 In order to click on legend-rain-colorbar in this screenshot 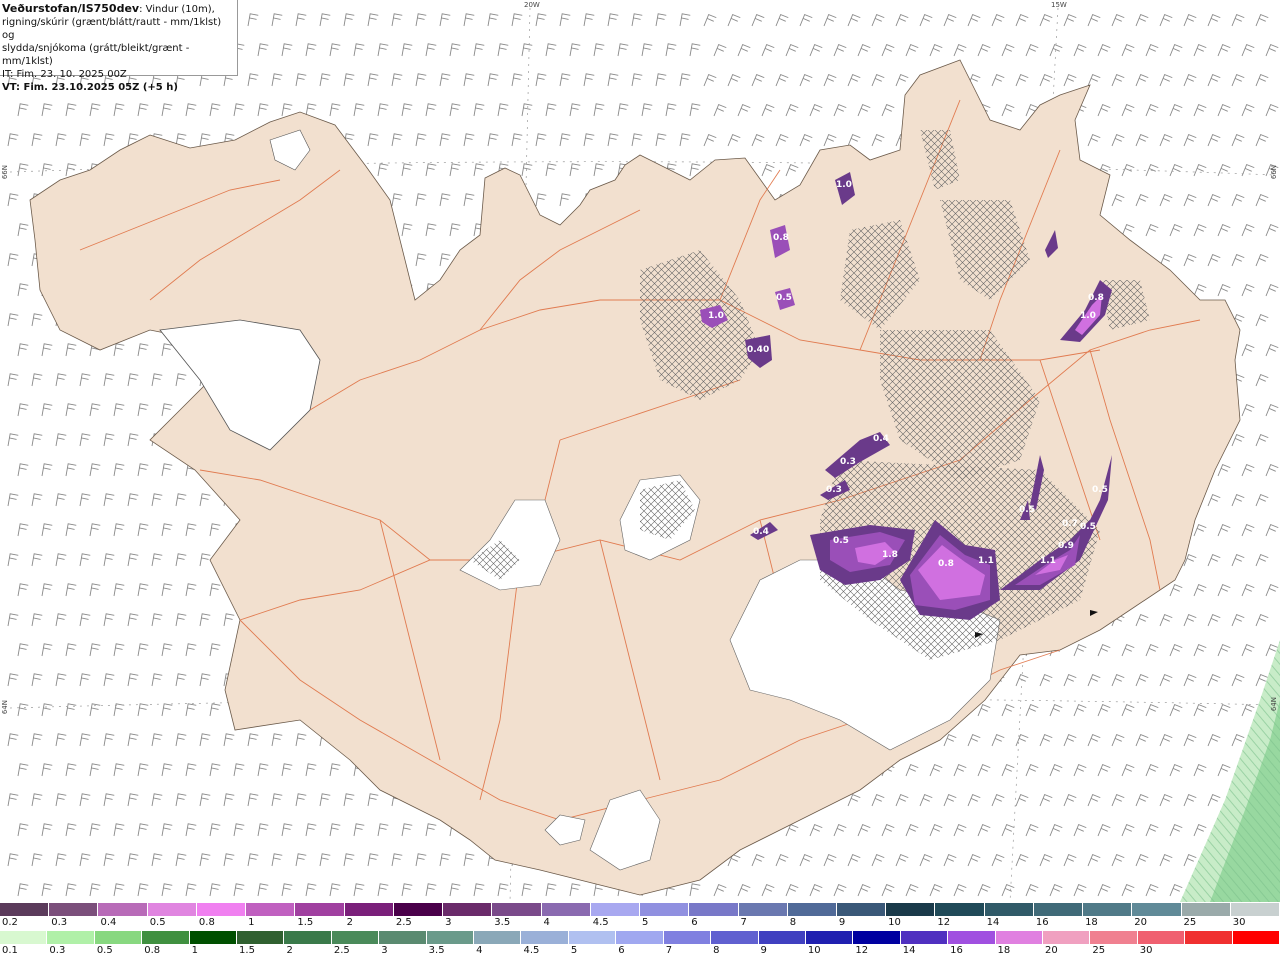, I will do `click(640, 937)`.